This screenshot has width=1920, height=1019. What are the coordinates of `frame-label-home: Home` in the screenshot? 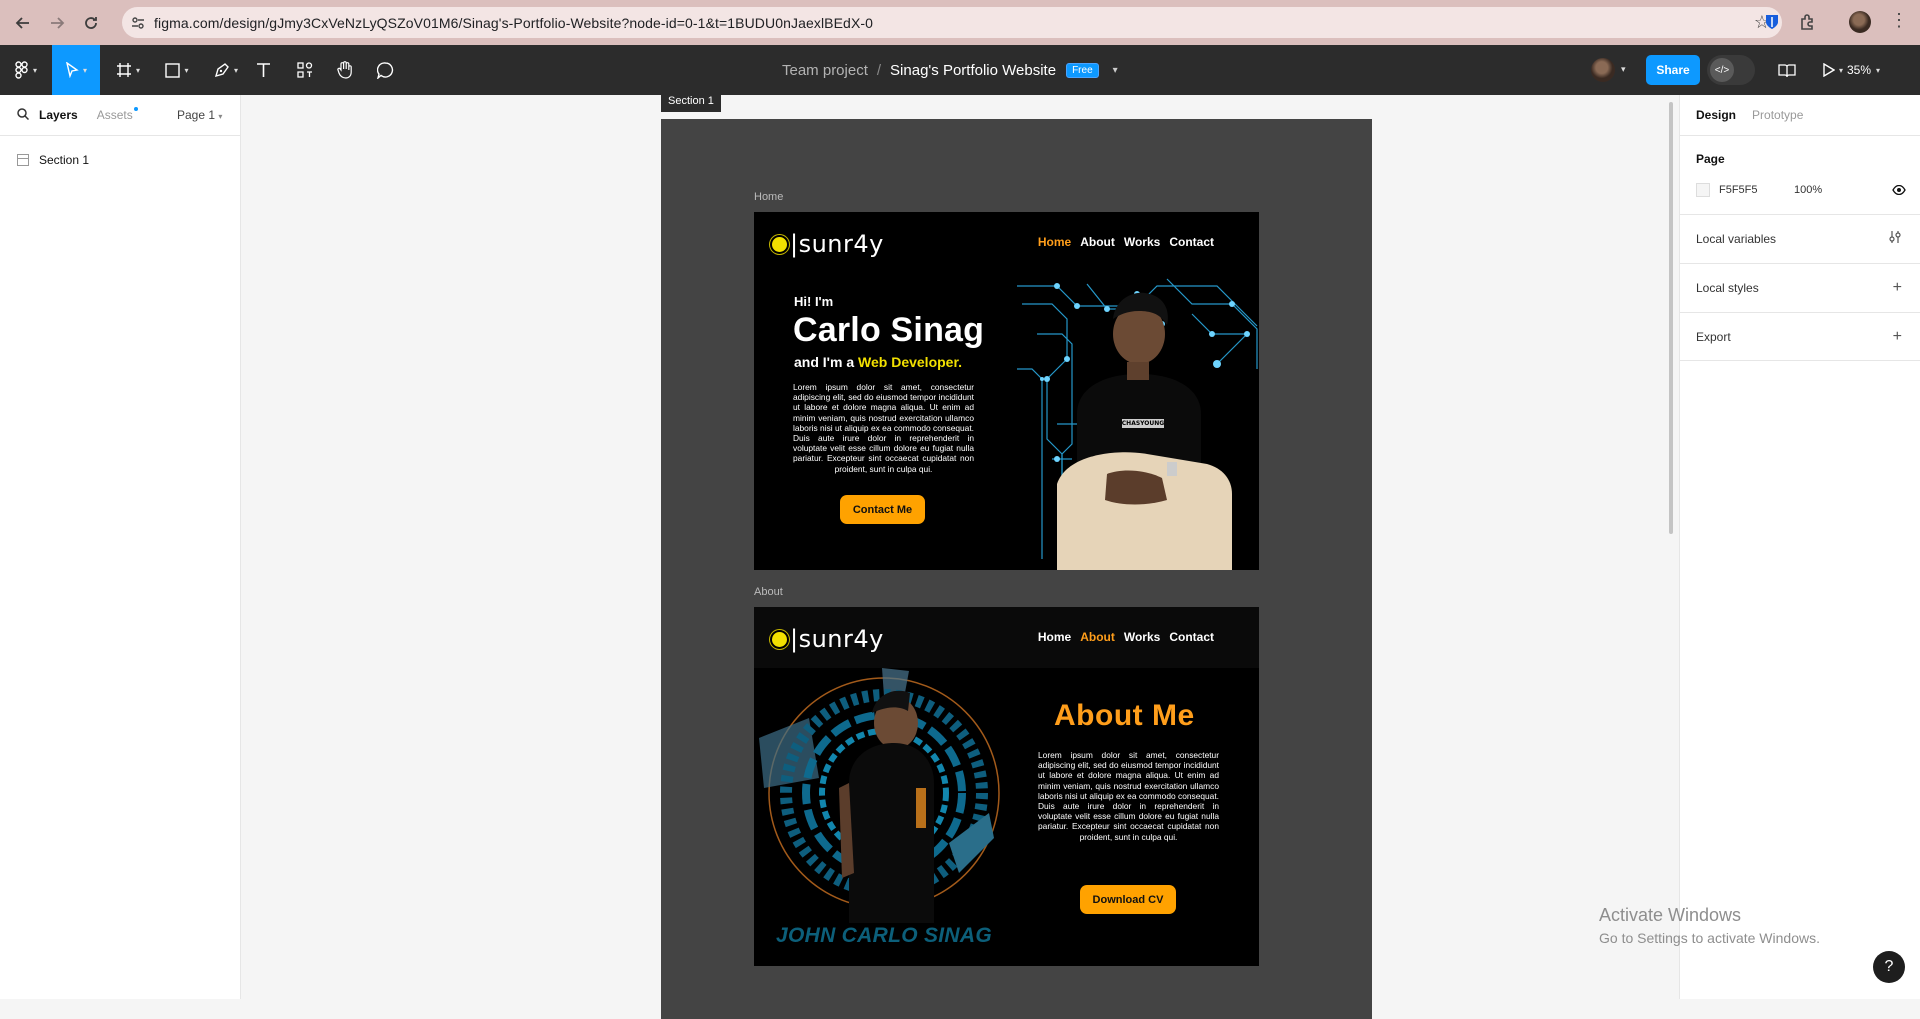 It's located at (768, 197).